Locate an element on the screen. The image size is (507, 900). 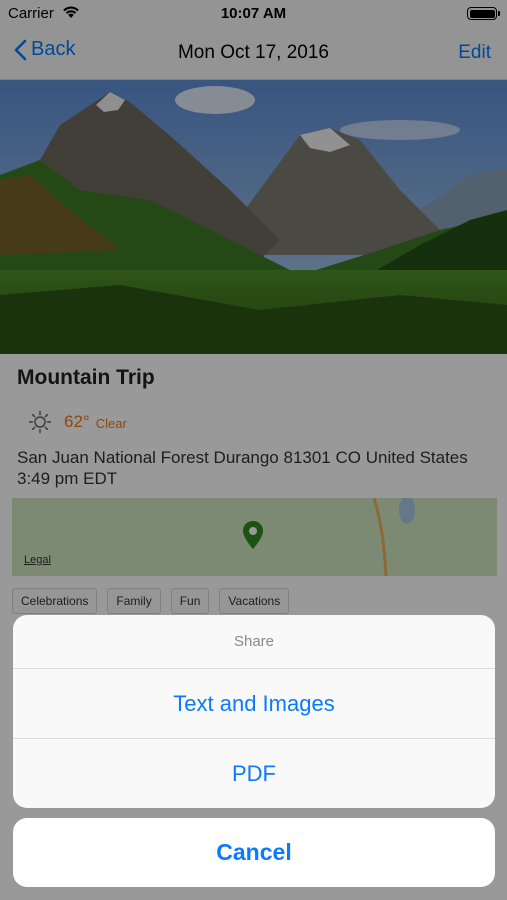
cancel-button: Cancel is located at coordinates (254, 852).